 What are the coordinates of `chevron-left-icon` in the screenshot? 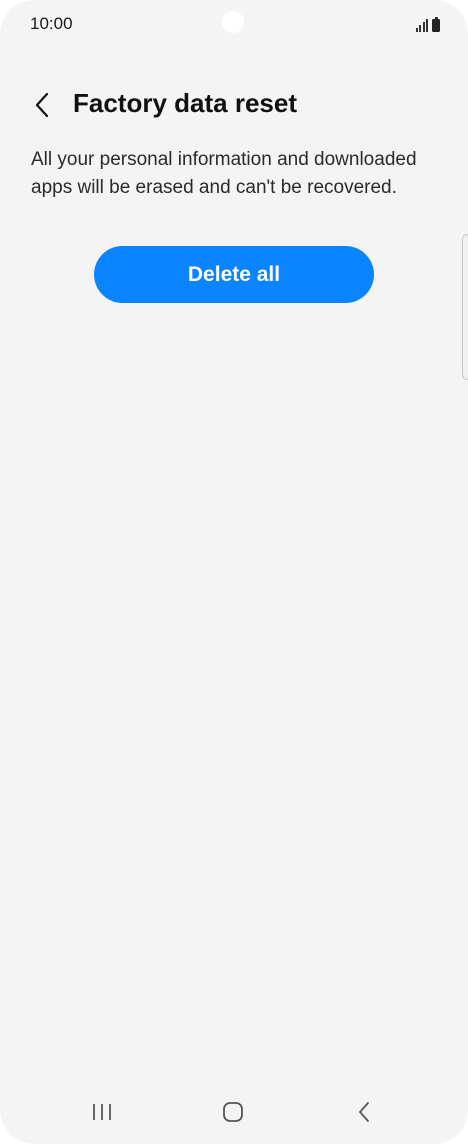 It's located at (42, 105).